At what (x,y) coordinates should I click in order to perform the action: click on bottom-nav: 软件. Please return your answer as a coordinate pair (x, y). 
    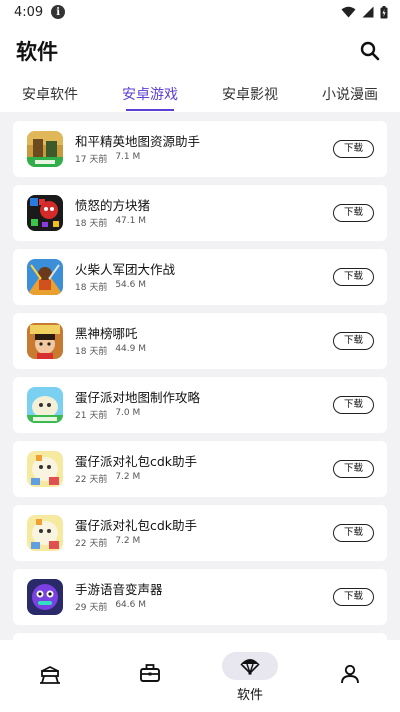
    Looking at the image, I should click on (200, 676).